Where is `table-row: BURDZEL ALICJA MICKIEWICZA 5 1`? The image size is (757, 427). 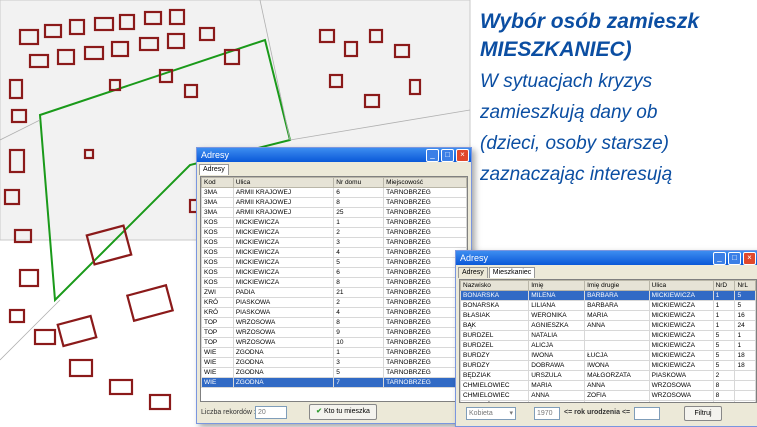 table-row: BURDZEL ALICJA MICKIEWICZA 5 1 is located at coordinates (608, 345).